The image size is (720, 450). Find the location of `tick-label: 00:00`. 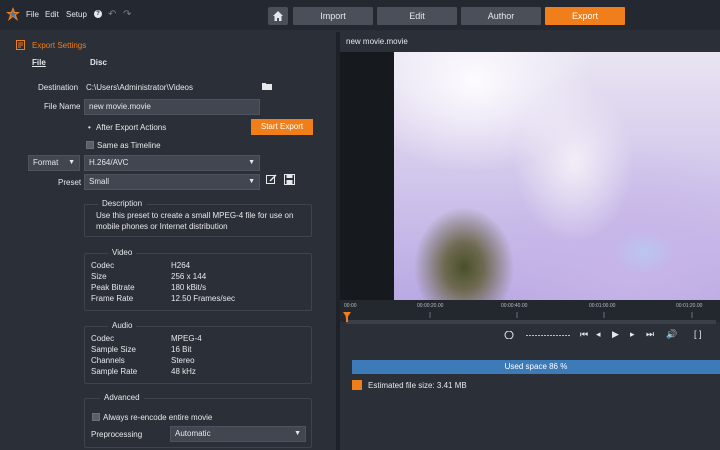

tick-label: 00:00 is located at coordinates (350, 306).